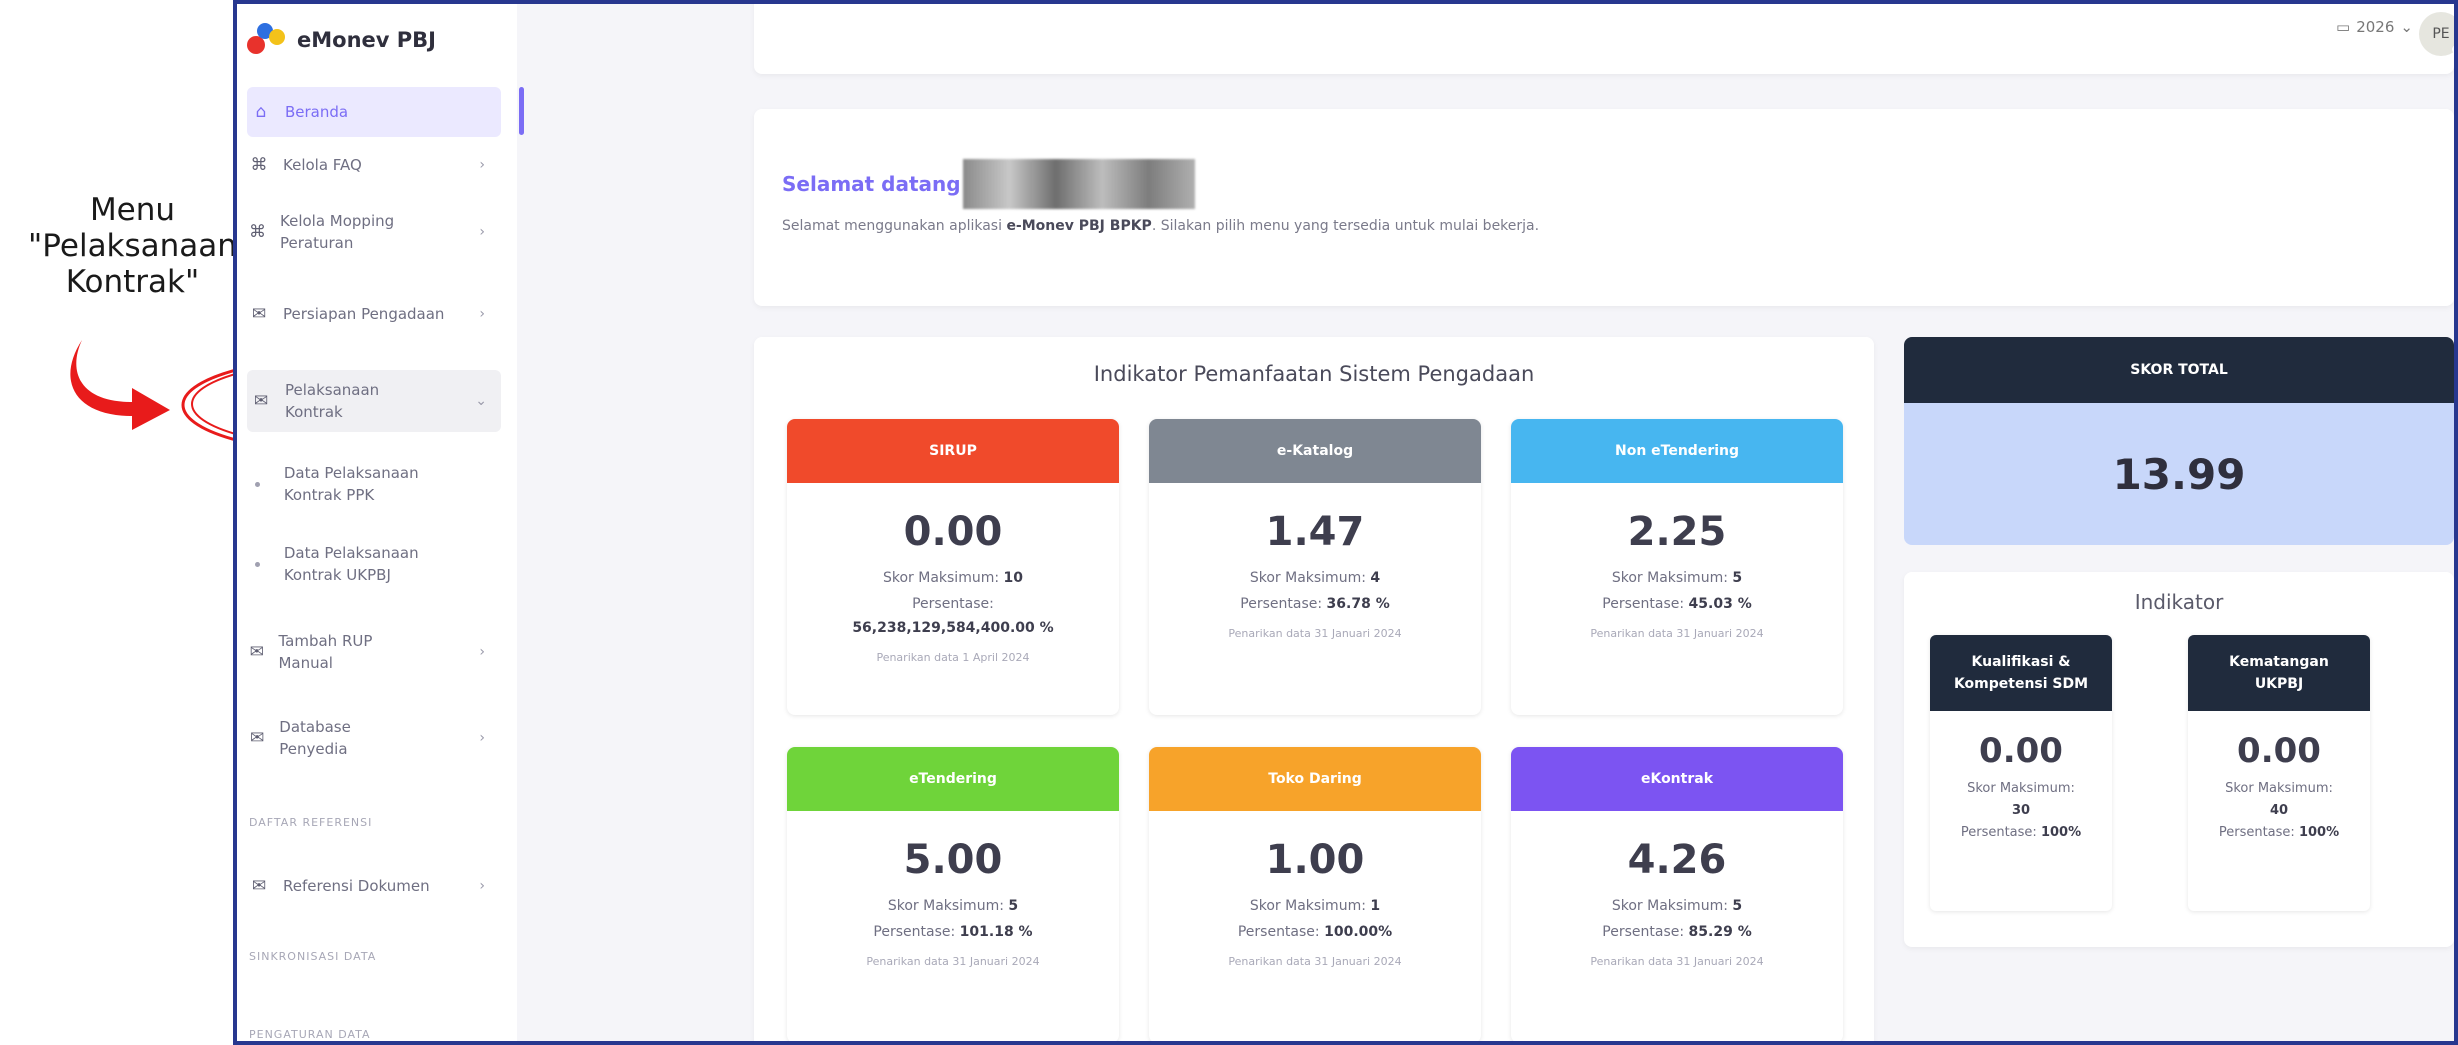  Describe the element at coordinates (996, 932) in the screenshot. I see `pct-value: 101.18 %` at that location.